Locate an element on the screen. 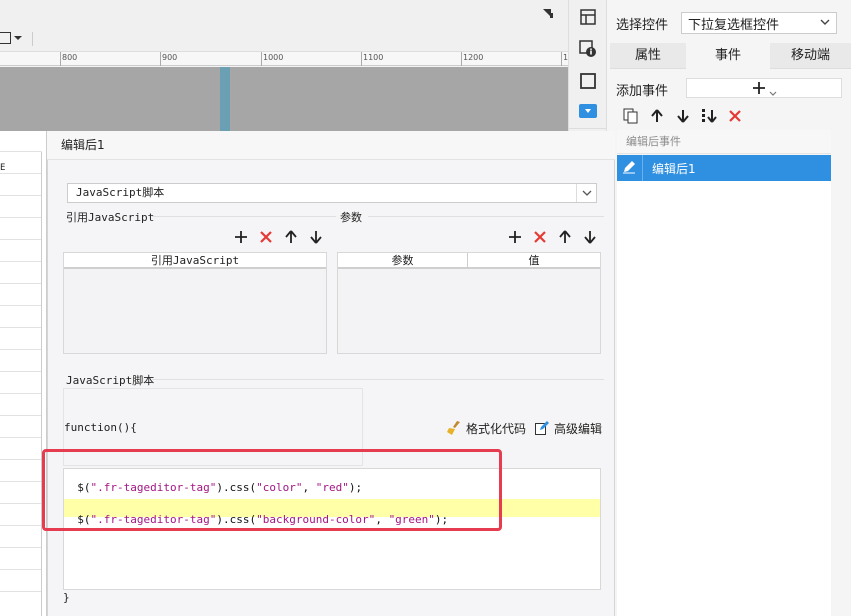 The image size is (851, 616). plus-icon is located at coordinates (759, 89).